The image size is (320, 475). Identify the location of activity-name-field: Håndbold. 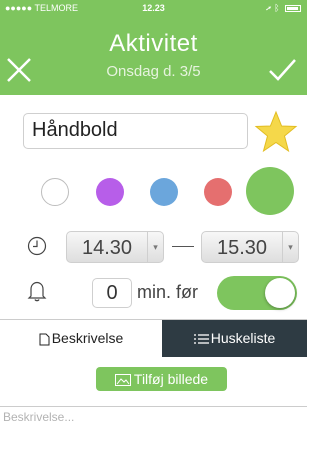
(135, 131).